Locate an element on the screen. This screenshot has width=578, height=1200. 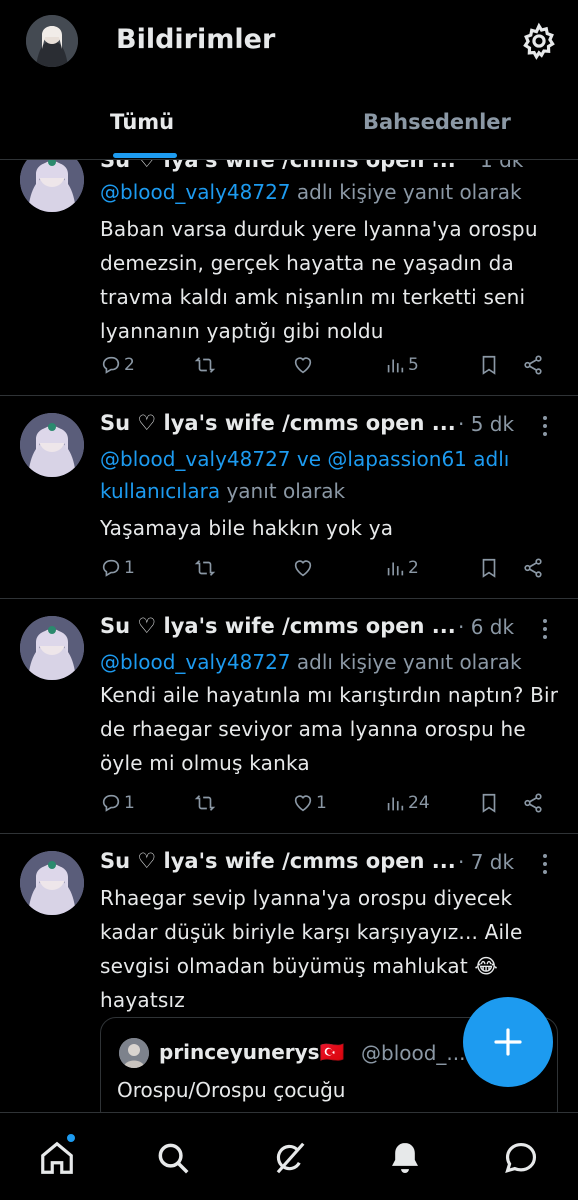
reply-button: 2 is located at coordinates (117, 365).